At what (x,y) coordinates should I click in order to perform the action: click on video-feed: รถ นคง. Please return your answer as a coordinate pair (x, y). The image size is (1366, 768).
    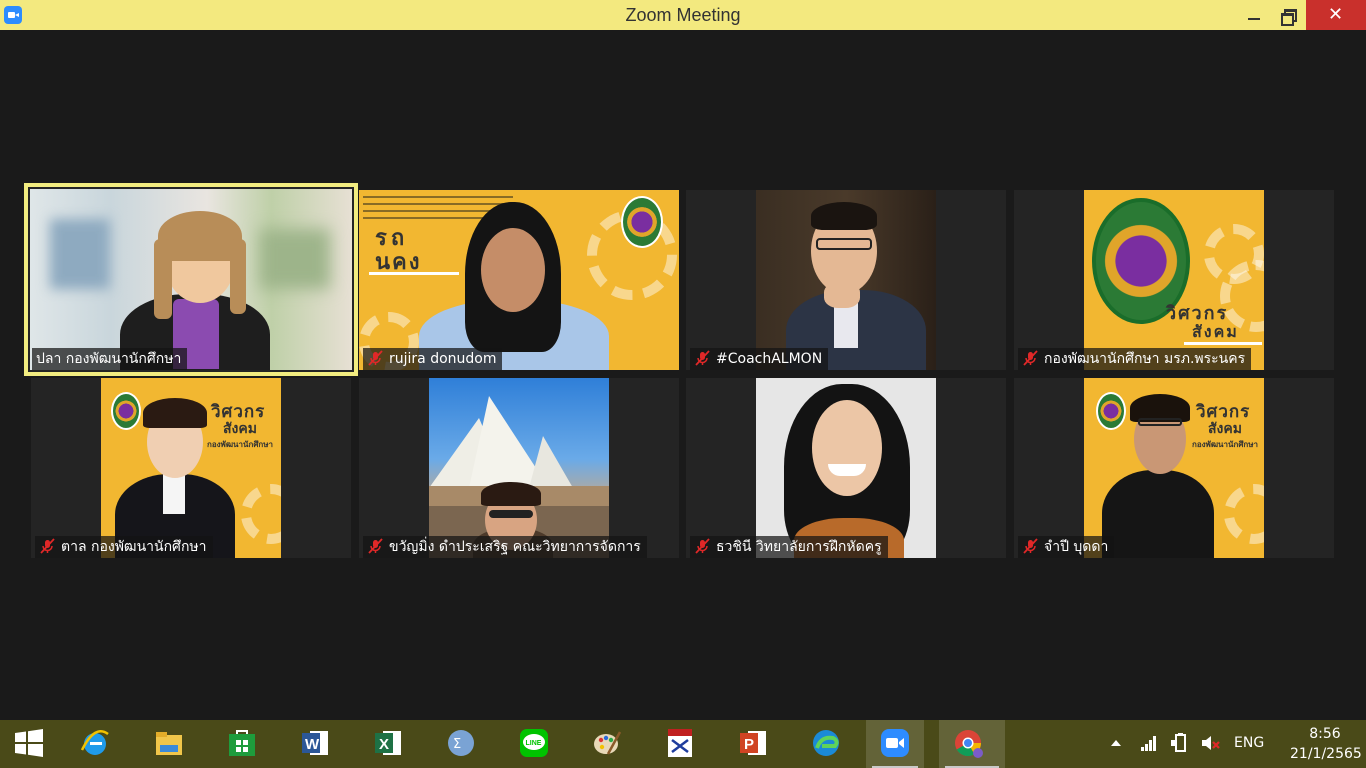
    Looking at the image, I should click on (519, 280).